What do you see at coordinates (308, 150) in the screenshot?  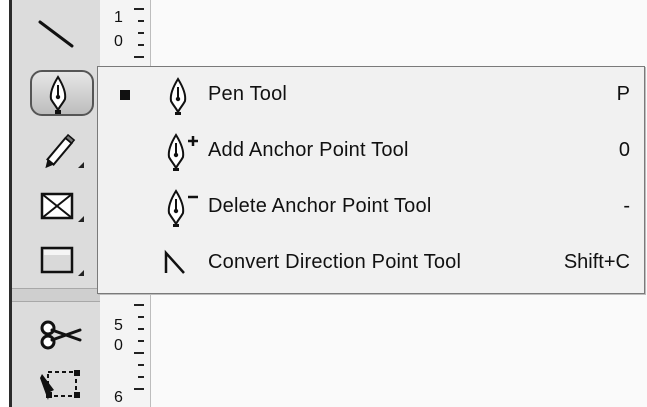 I see `menu-item-label: Add Anchor Point Tool` at bounding box center [308, 150].